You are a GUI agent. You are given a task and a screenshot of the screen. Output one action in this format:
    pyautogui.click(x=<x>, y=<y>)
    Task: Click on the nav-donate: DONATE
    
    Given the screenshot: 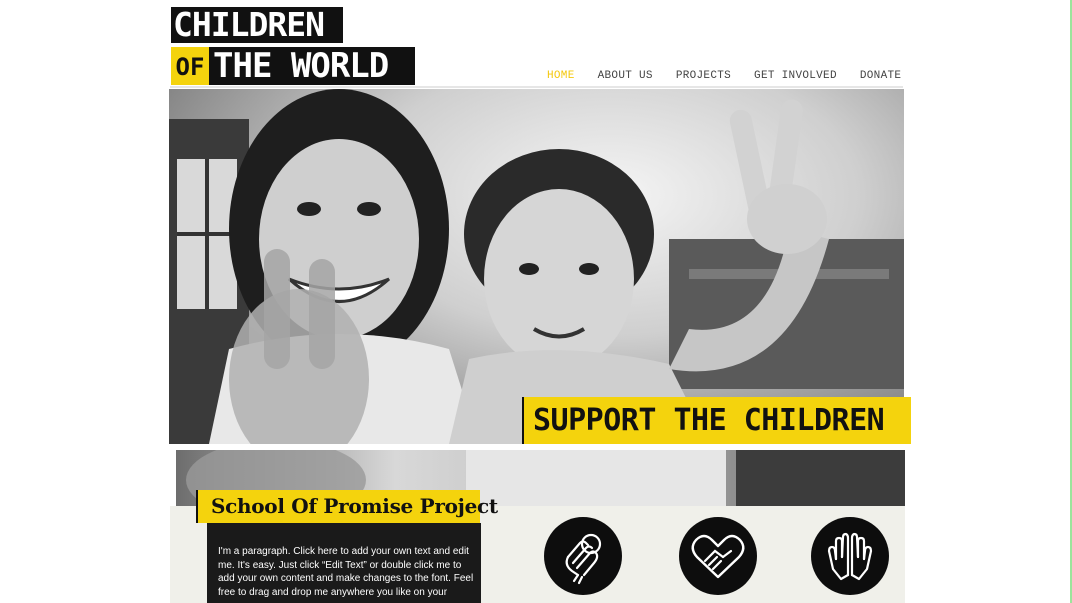 What is the action you would take?
    pyautogui.click(x=880, y=76)
    